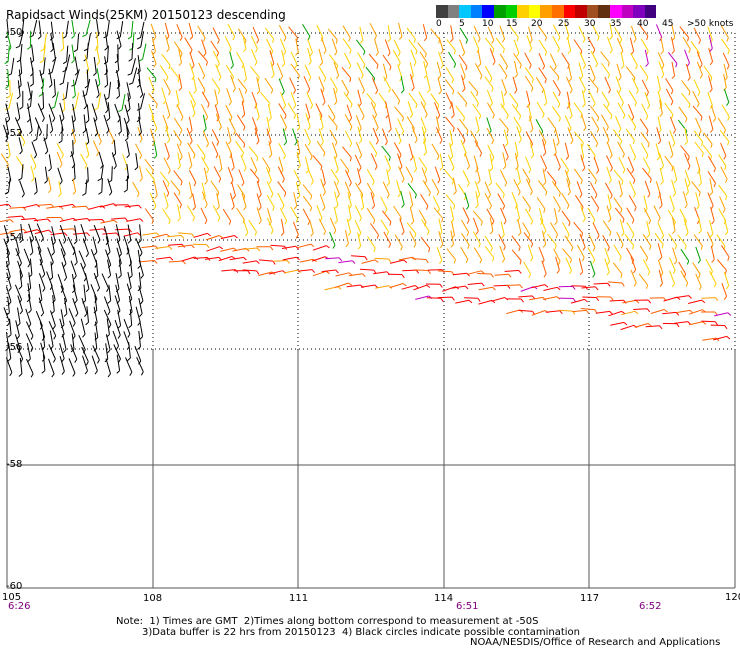 The height and width of the screenshot is (650, 740). What do you see at coordinates (14, 32) in the screenshot?
I see `lat-label: -50` at bounding box center [14, 32].